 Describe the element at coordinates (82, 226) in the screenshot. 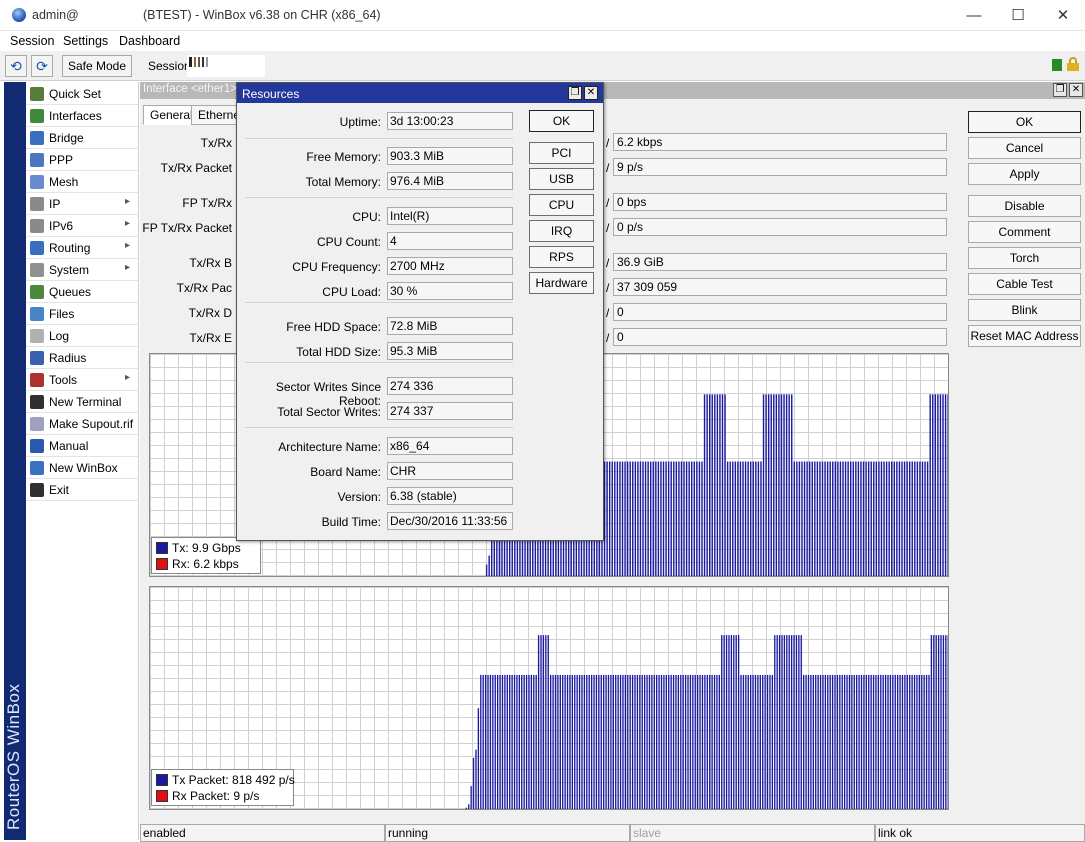

I see `sidebar-item-ipv6: IPv6 ▸` at that location.